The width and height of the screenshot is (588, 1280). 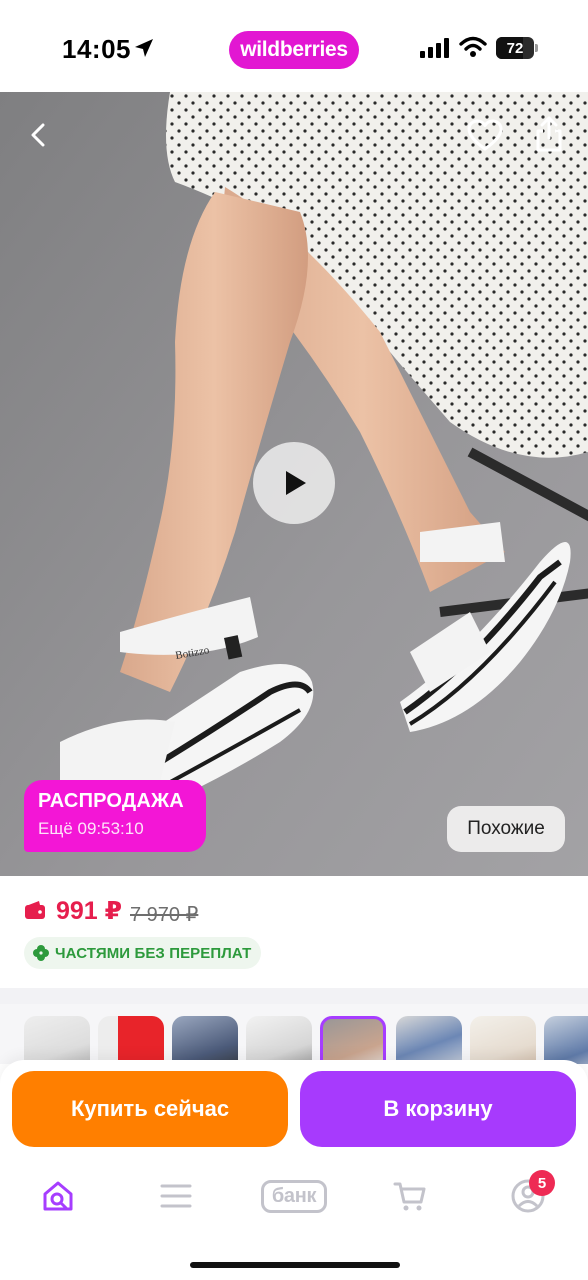 I want to click on back-button, so click(x=40, y=135).